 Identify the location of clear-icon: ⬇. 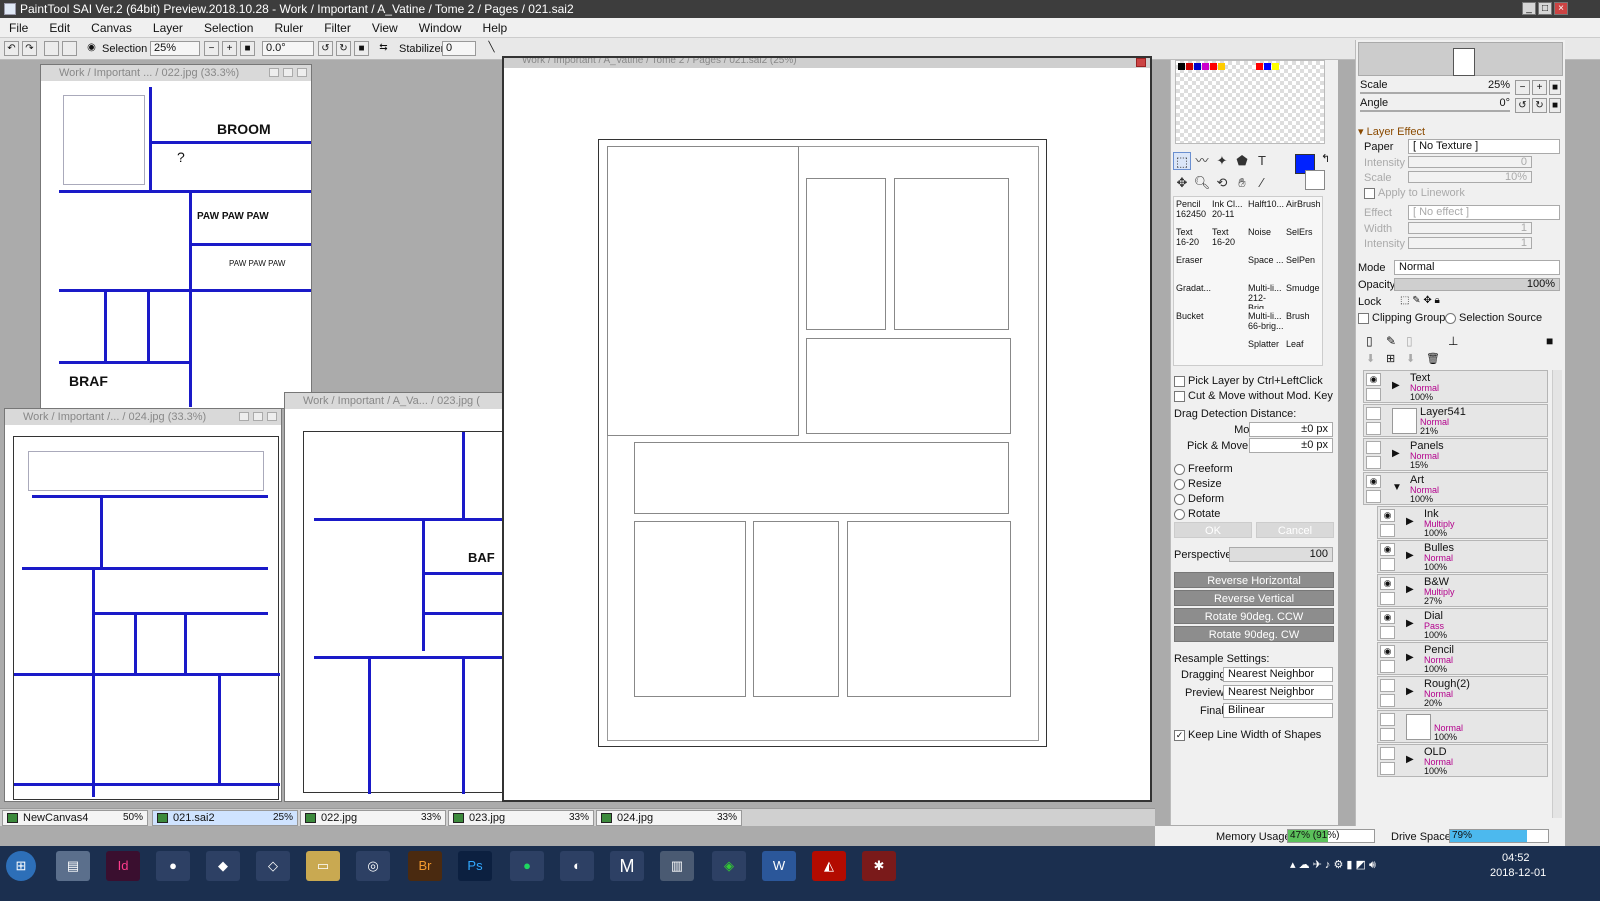
(1410, 358).